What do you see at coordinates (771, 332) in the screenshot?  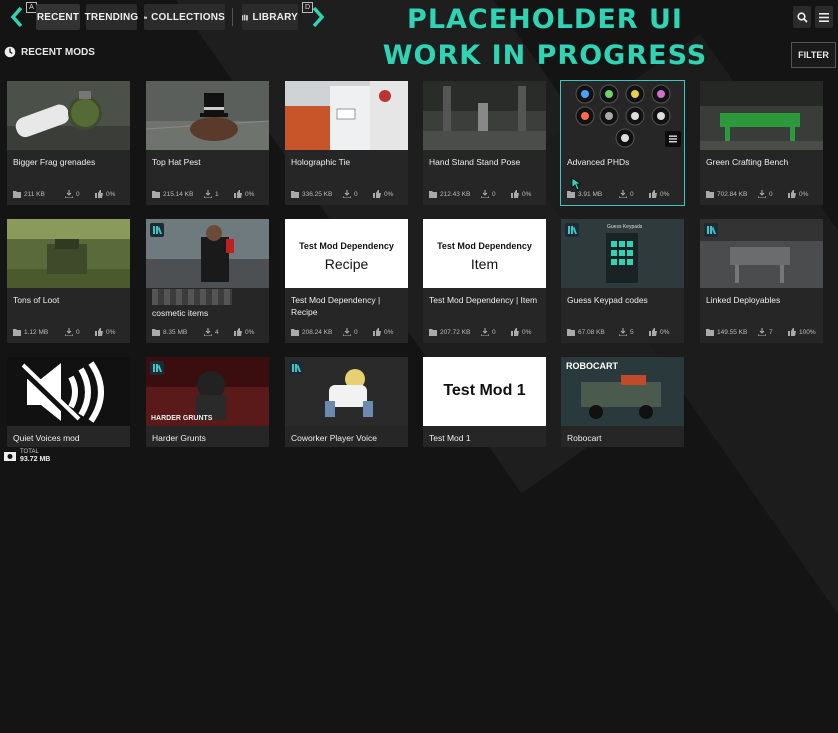 I see `mod-downloads: 7` at bounding box center [771, 332].